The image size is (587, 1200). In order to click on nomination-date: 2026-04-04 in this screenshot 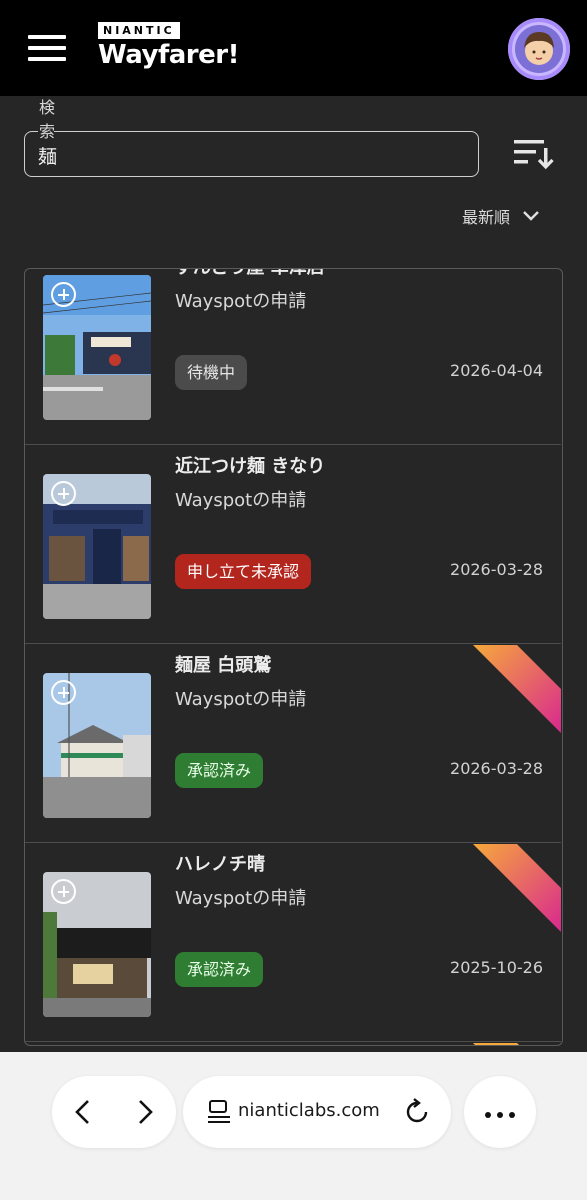, I will do `click(496, 370)`.